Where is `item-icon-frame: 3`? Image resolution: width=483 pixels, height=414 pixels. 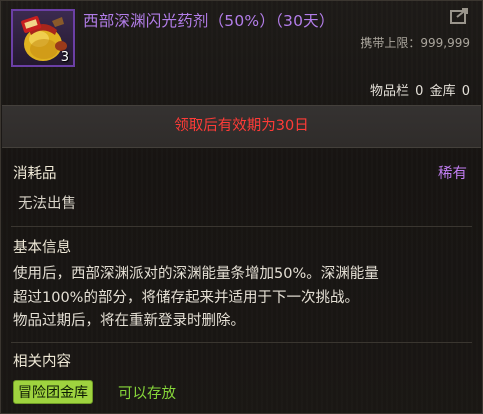
item-icon-frame: 3 is located at coordinates (43, 38).